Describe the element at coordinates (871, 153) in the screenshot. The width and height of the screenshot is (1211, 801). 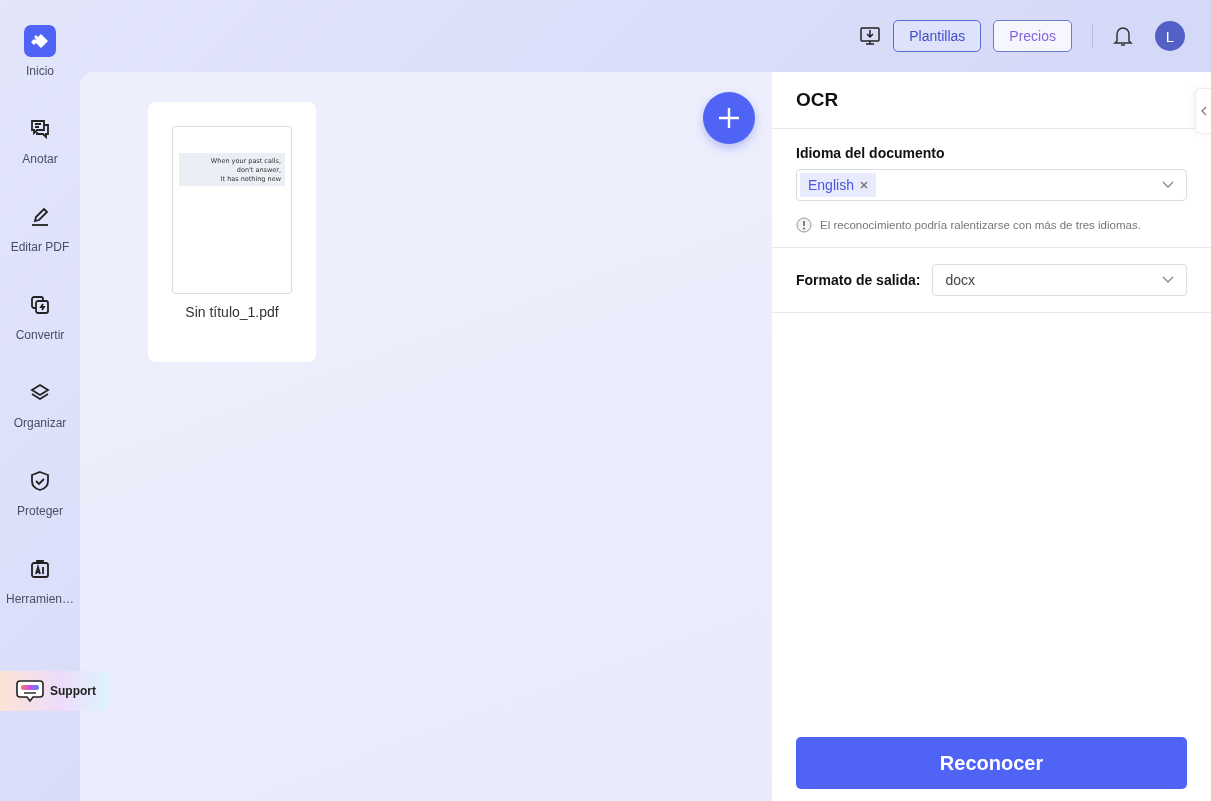
I see `field-label: Idioma del documento` at that location.